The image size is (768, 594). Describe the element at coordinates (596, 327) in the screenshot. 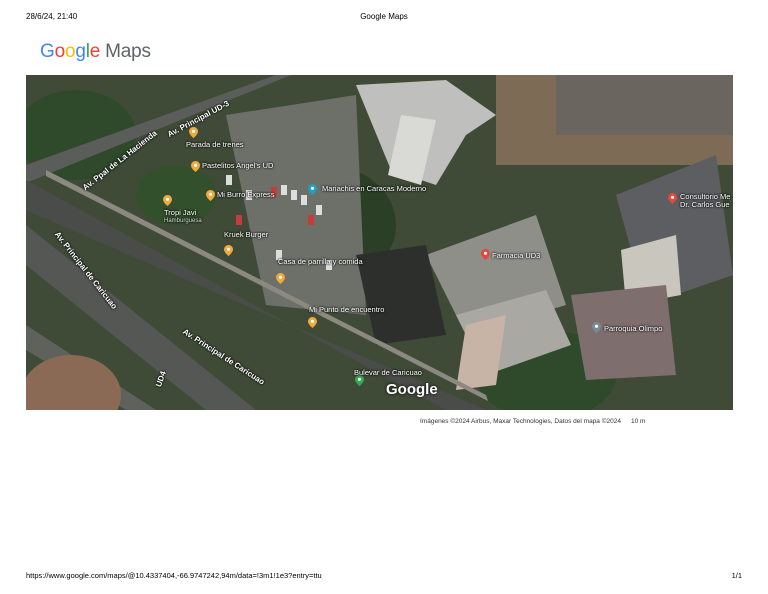

I see `church-pin-icon` at that location.